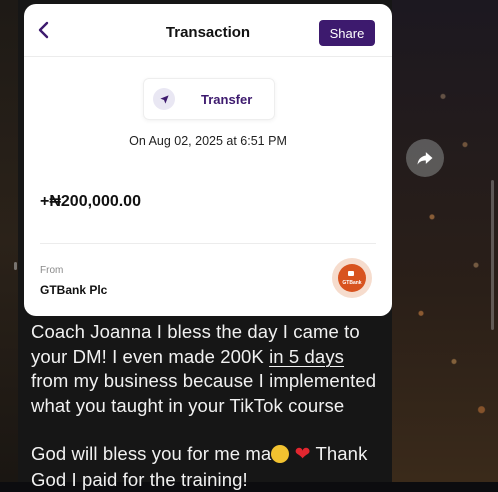  What do you see at coordinates (280, 454) in the screenshot?
I see `crying-face-emoji` at bounding box center [280, 454].